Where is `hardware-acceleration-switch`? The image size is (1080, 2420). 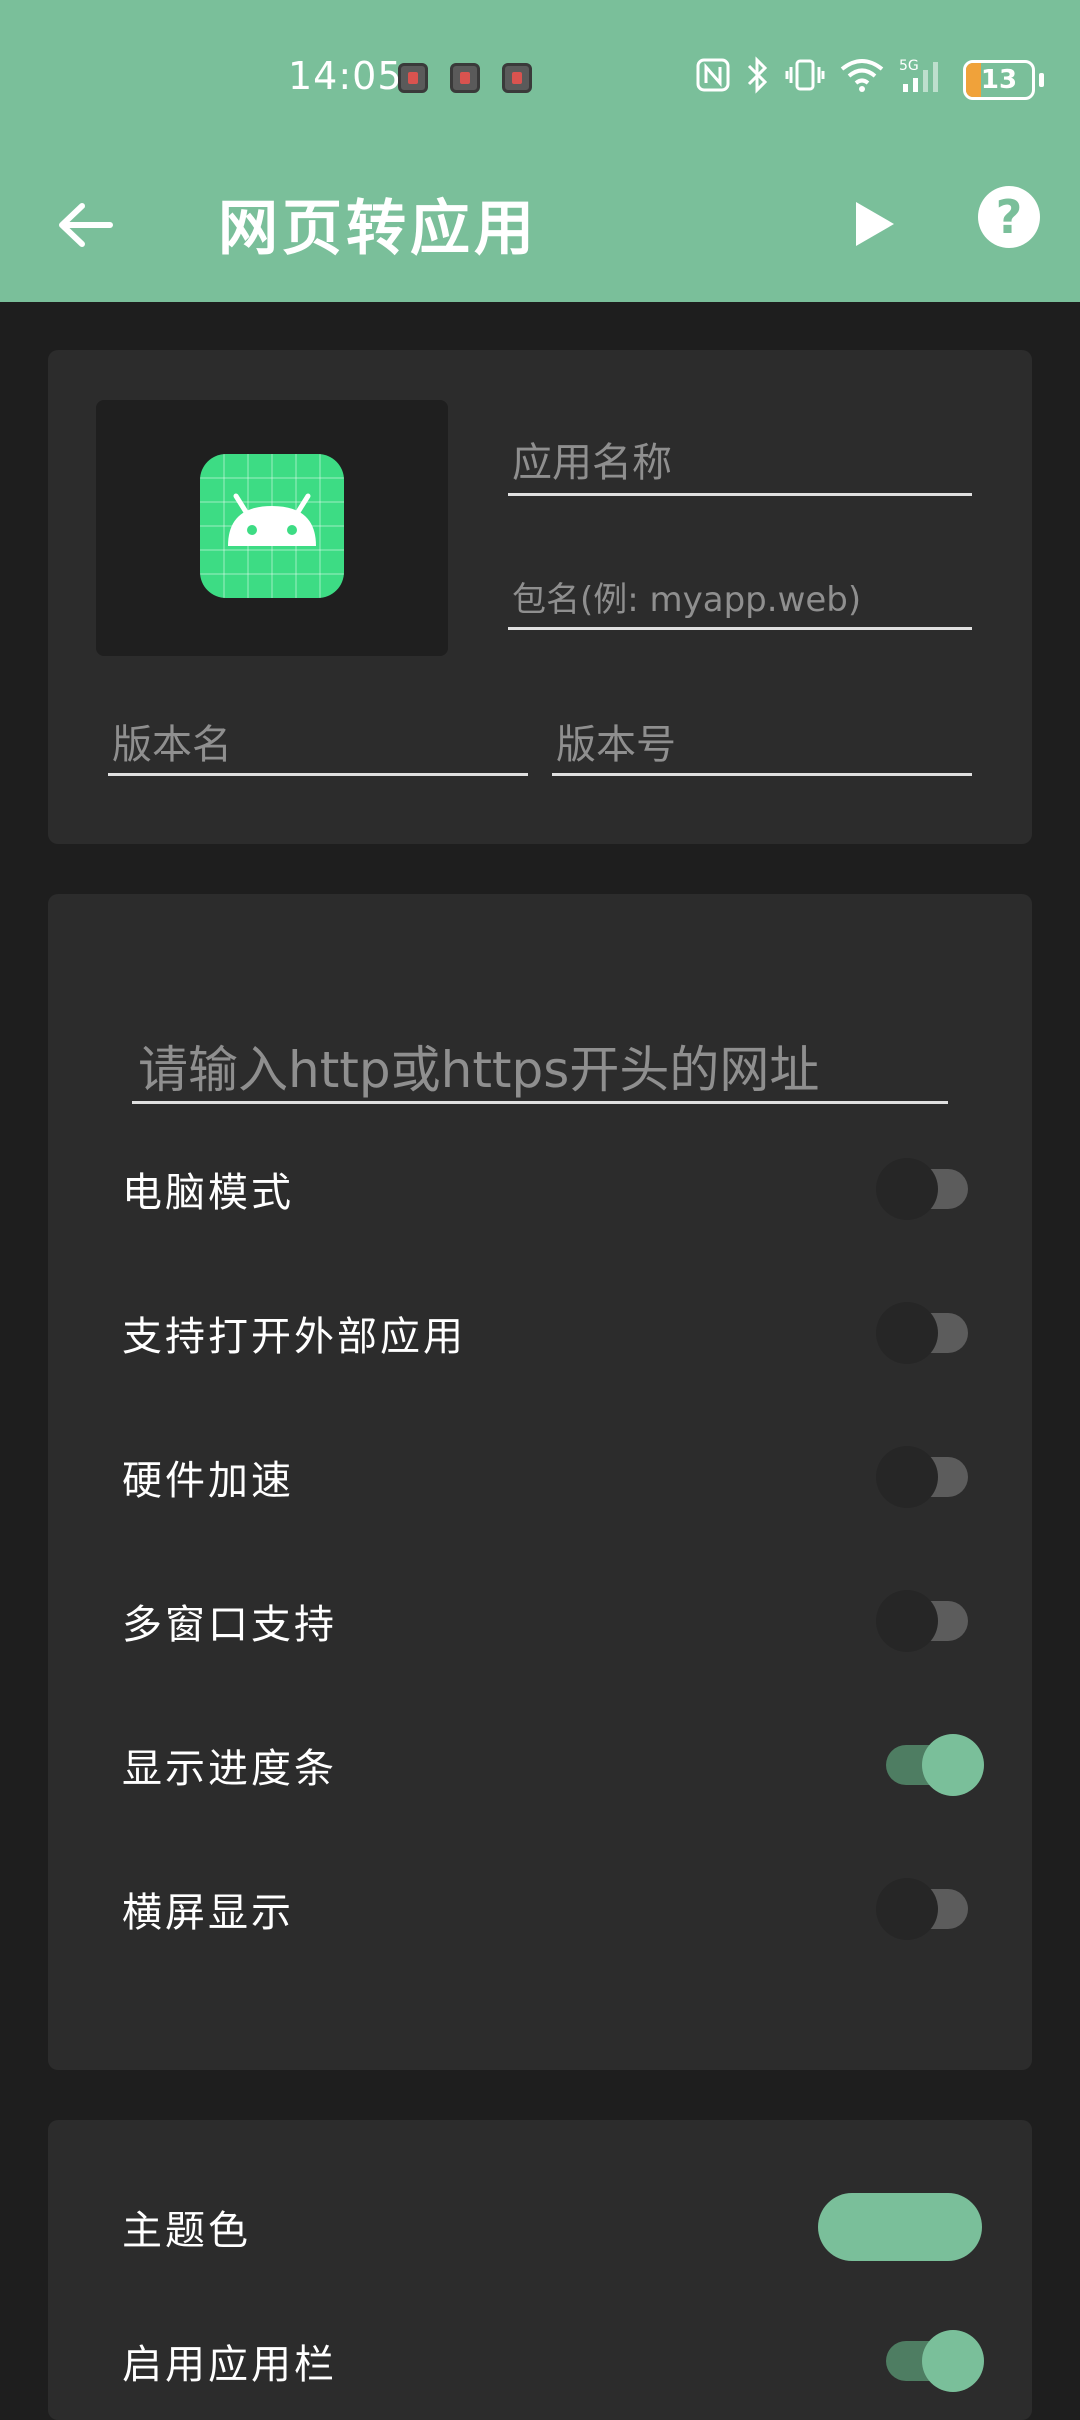
hardware-acceleration-switch is located at coordinates (927, 1477).